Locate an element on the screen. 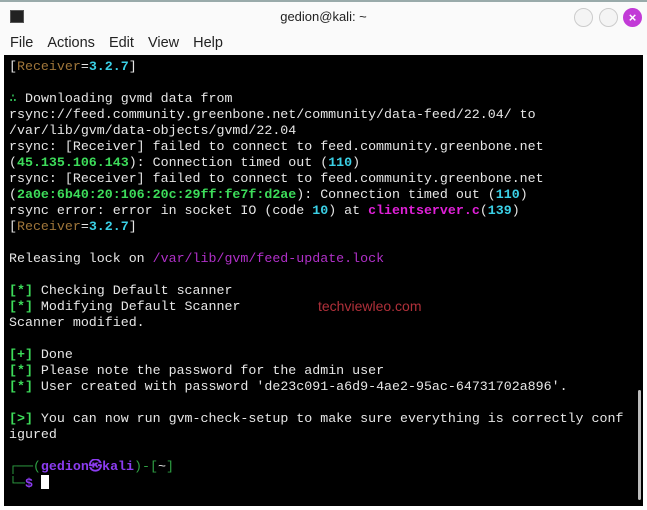 The height and width of the screenshot is (510, 647). menu-help: Help is located at coordinates (208, 43).